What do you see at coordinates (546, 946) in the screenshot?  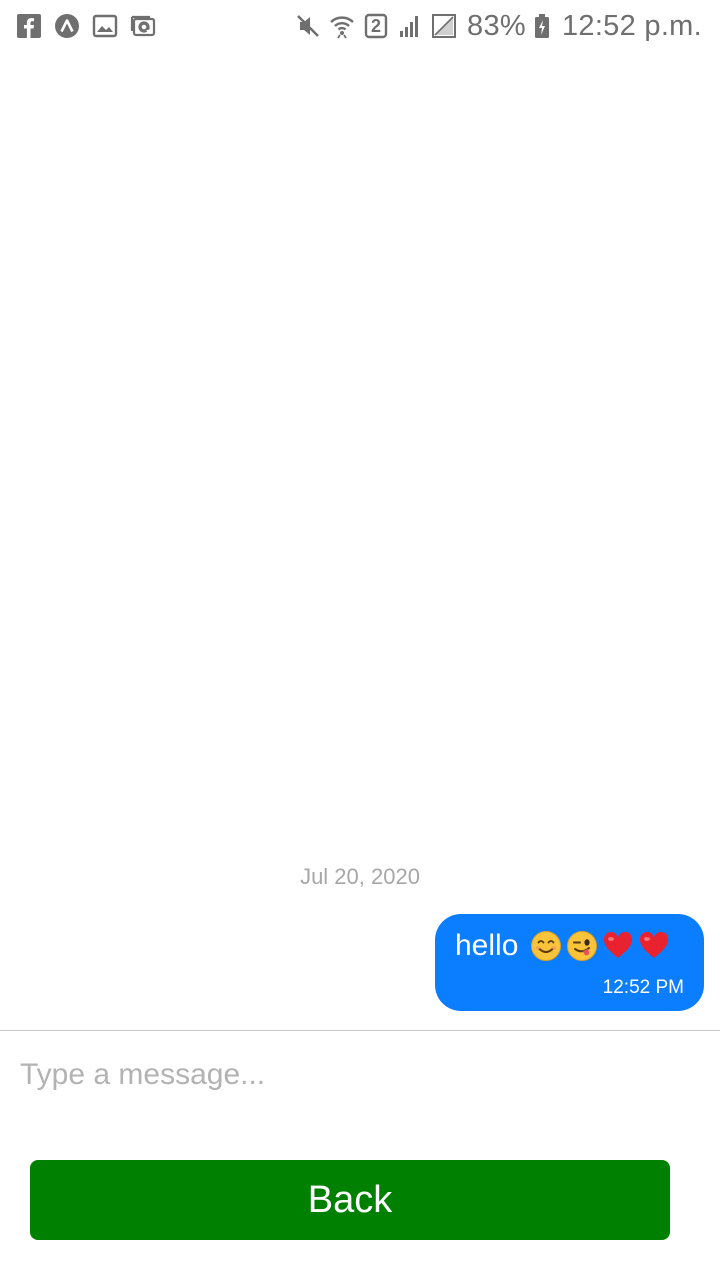 I see `smiling-face-icon` at bounding box center [546, 946].